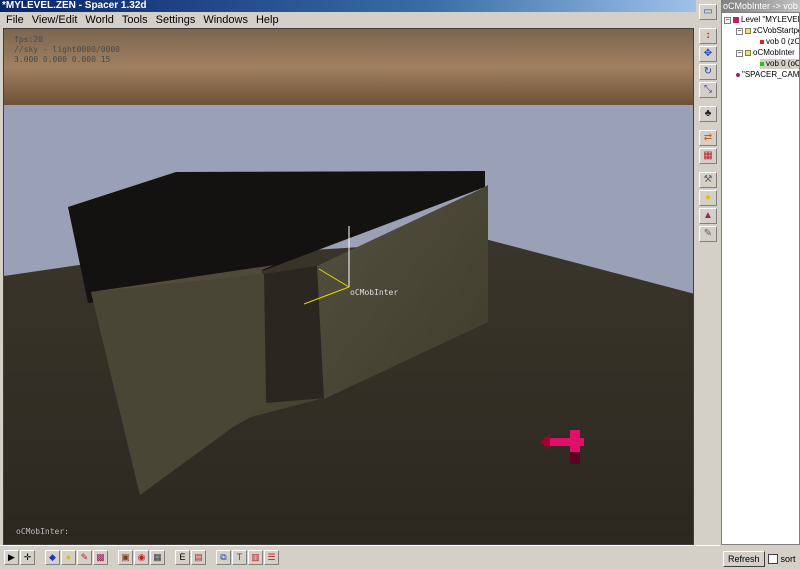 This screenshot has width=800, height=569. What do you see at coordinates (771, 74) in the screenshot?
I see `tree-item-label: "SPACER_CAM"` at bounding box center [771, 74].